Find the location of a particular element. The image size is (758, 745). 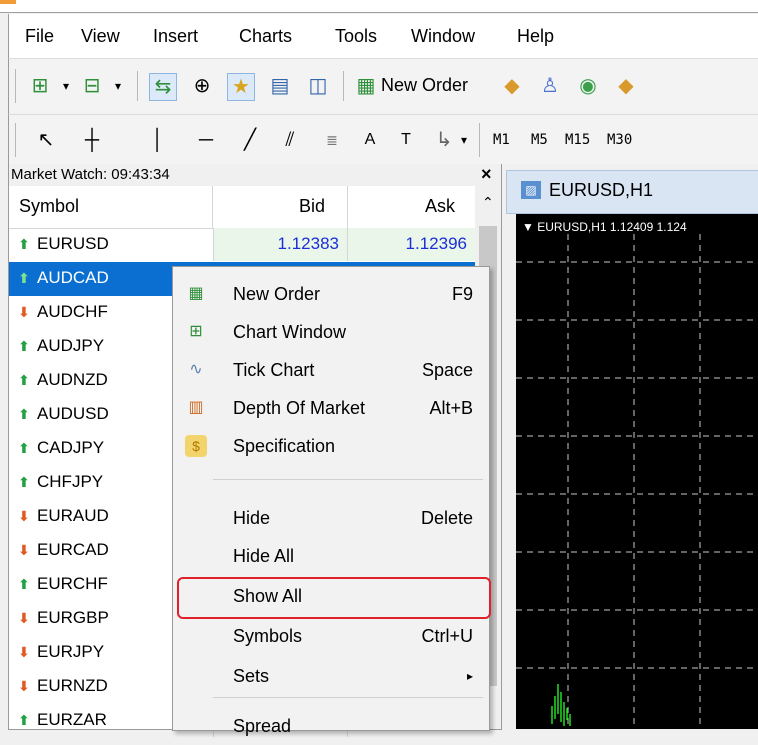

symbol-cell: ⬆ EURCHF is located at coordinates (62, 585).